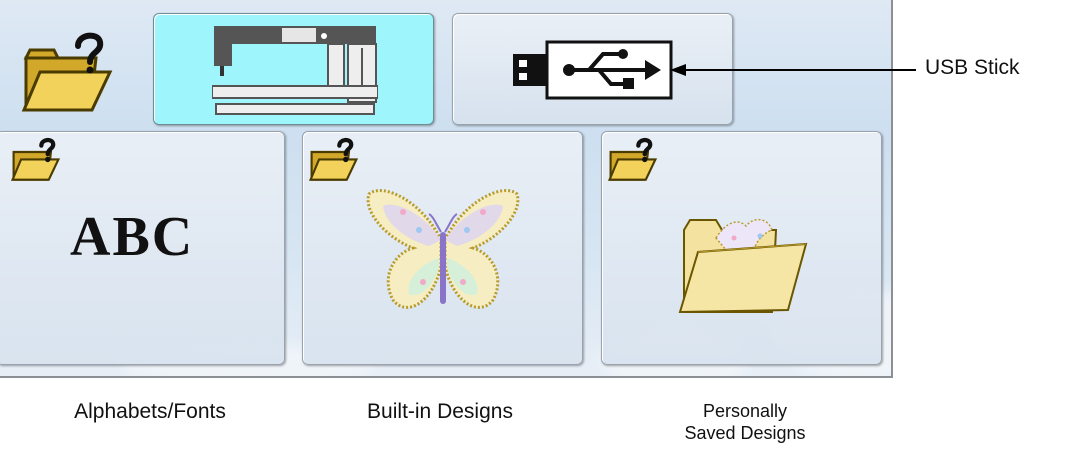  I want to click on tab-sewing-machine, so click(293, 69).